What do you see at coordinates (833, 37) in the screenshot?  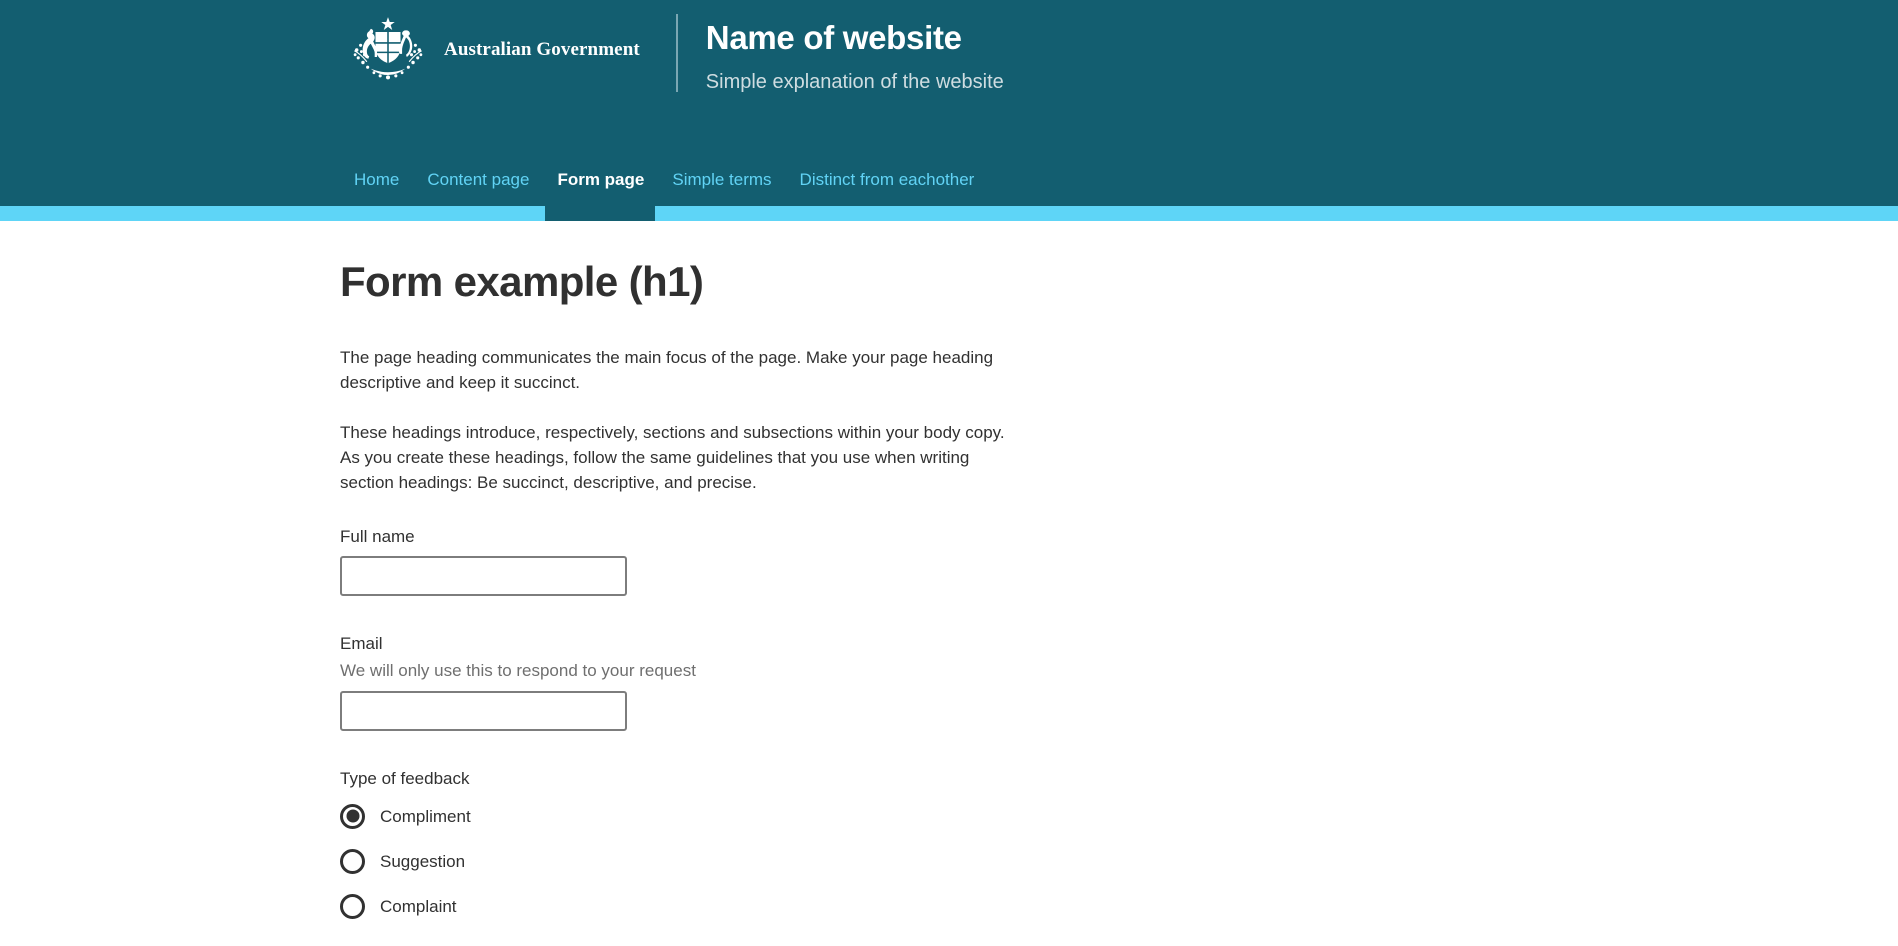 I see `site-name: Name of website` at bounding box center [833, 37].